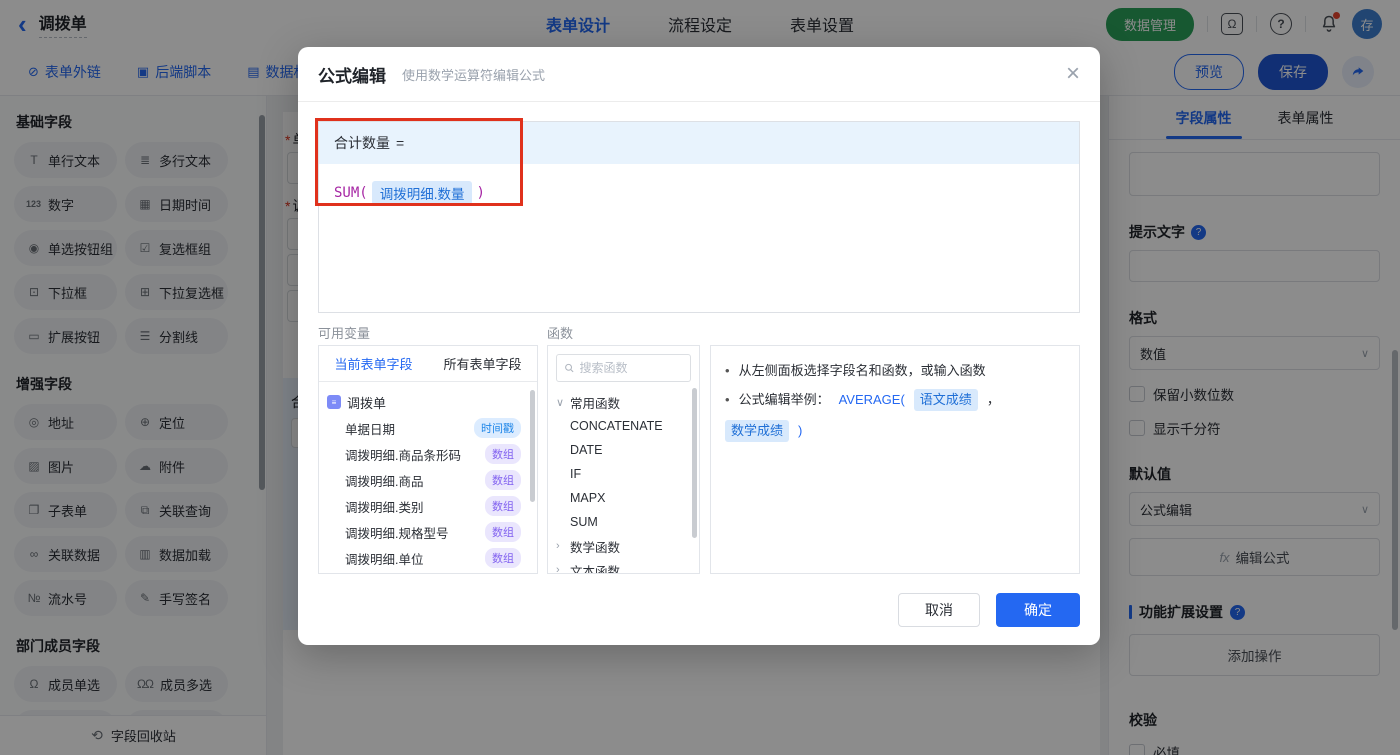 Image resolution: width=1400 pixels, height=755 pixels. What do you see at coordinates (367, 403) in the screenshot?
I see `tree-root-label: 调拨单` at bounding box center [367, 403].